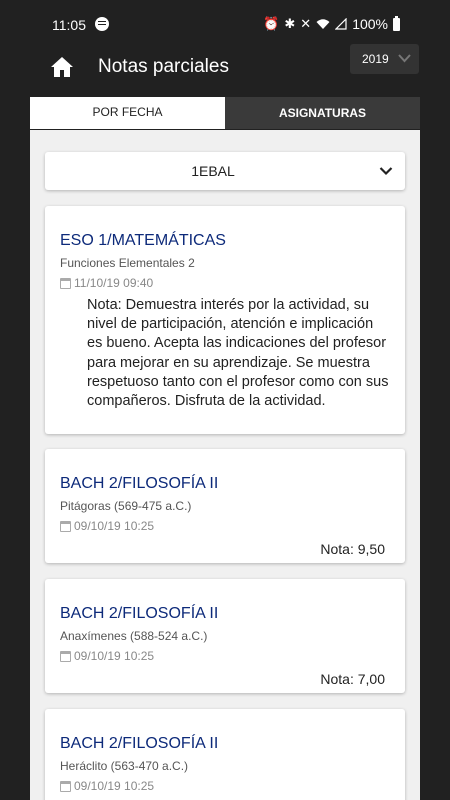 The height and width of the screenshot is (800, 450). Describe the element at coordinates (62, 67) in the screenshot. I see `home-icon` at that location.